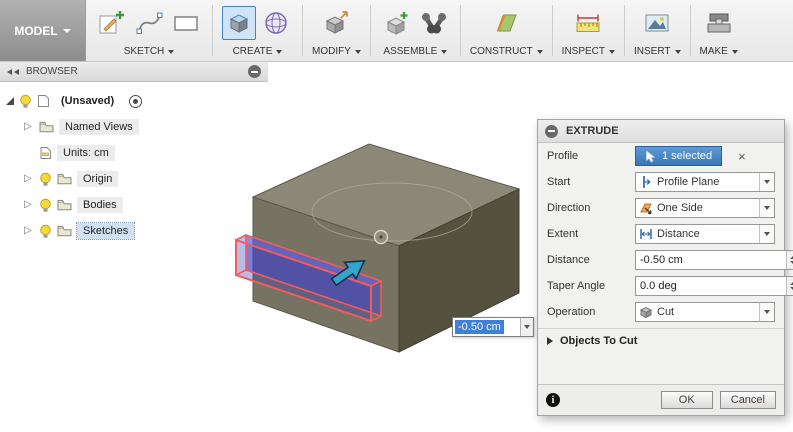 This screenshot has height=432, width=793. I want to click on spline-button, so click(149, 23).